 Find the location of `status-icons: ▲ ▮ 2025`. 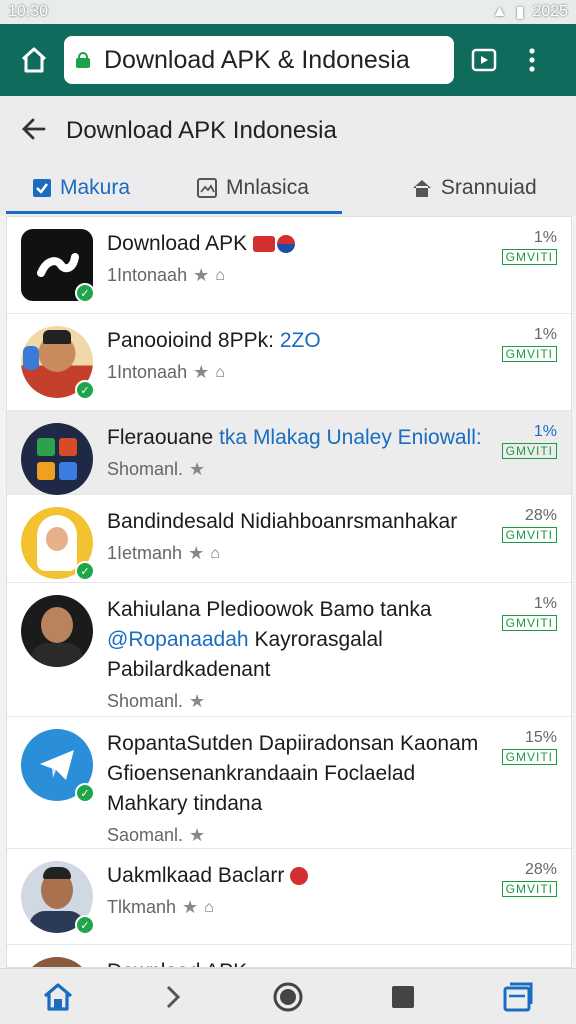

status-icons: ▲ ▮ 2025 is located at coordinates (530, 12).